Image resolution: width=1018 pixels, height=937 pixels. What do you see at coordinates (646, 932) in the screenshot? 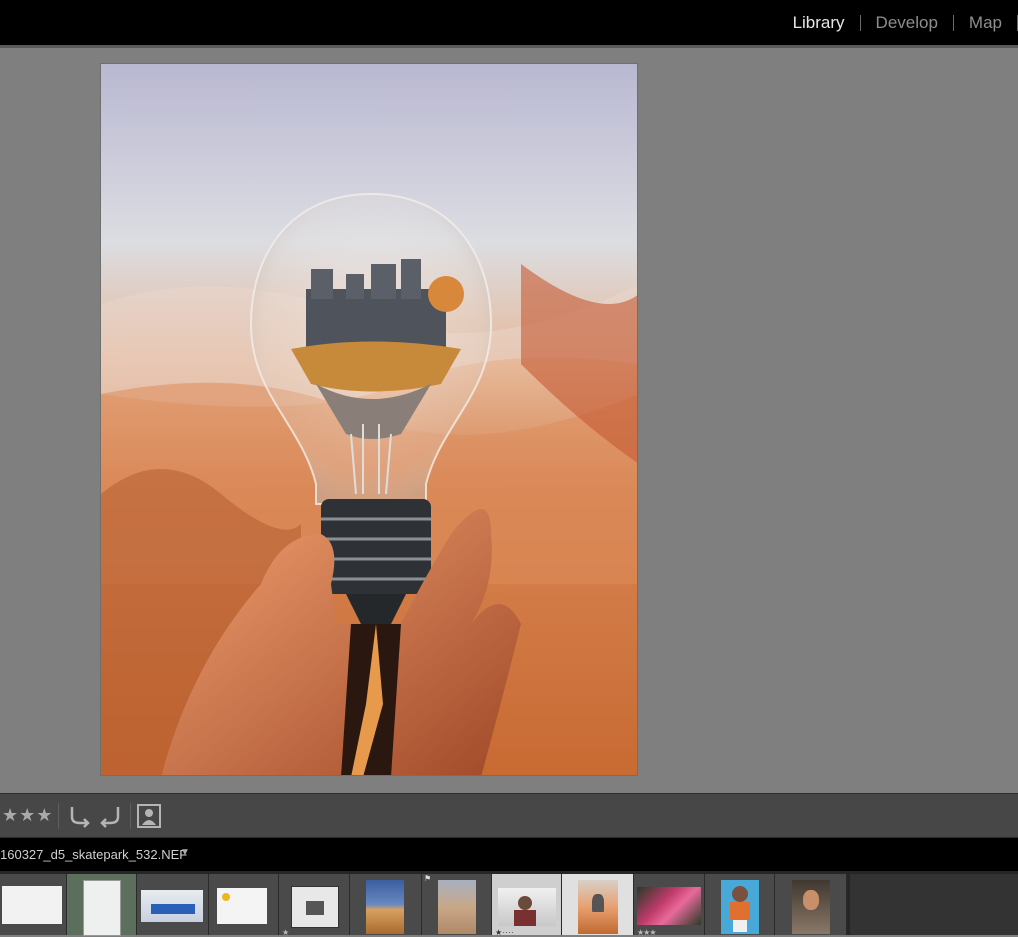
I see `thumbnail-rating: ★★★` at bounding box center [646, 932].